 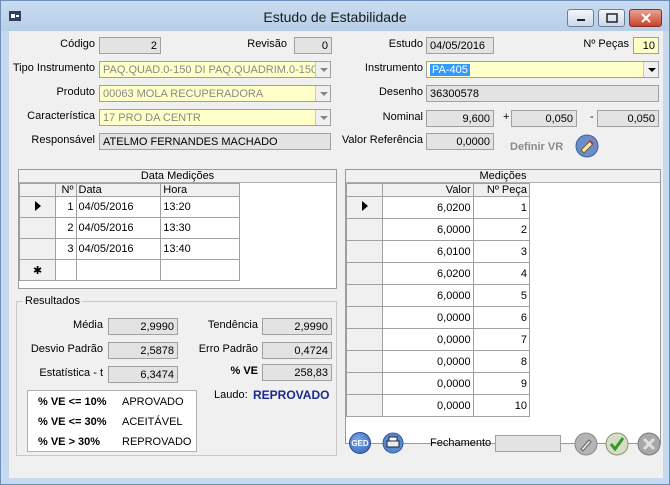 I want to click on definir-vr-label: Definir VR, so click(x=536, y=147).